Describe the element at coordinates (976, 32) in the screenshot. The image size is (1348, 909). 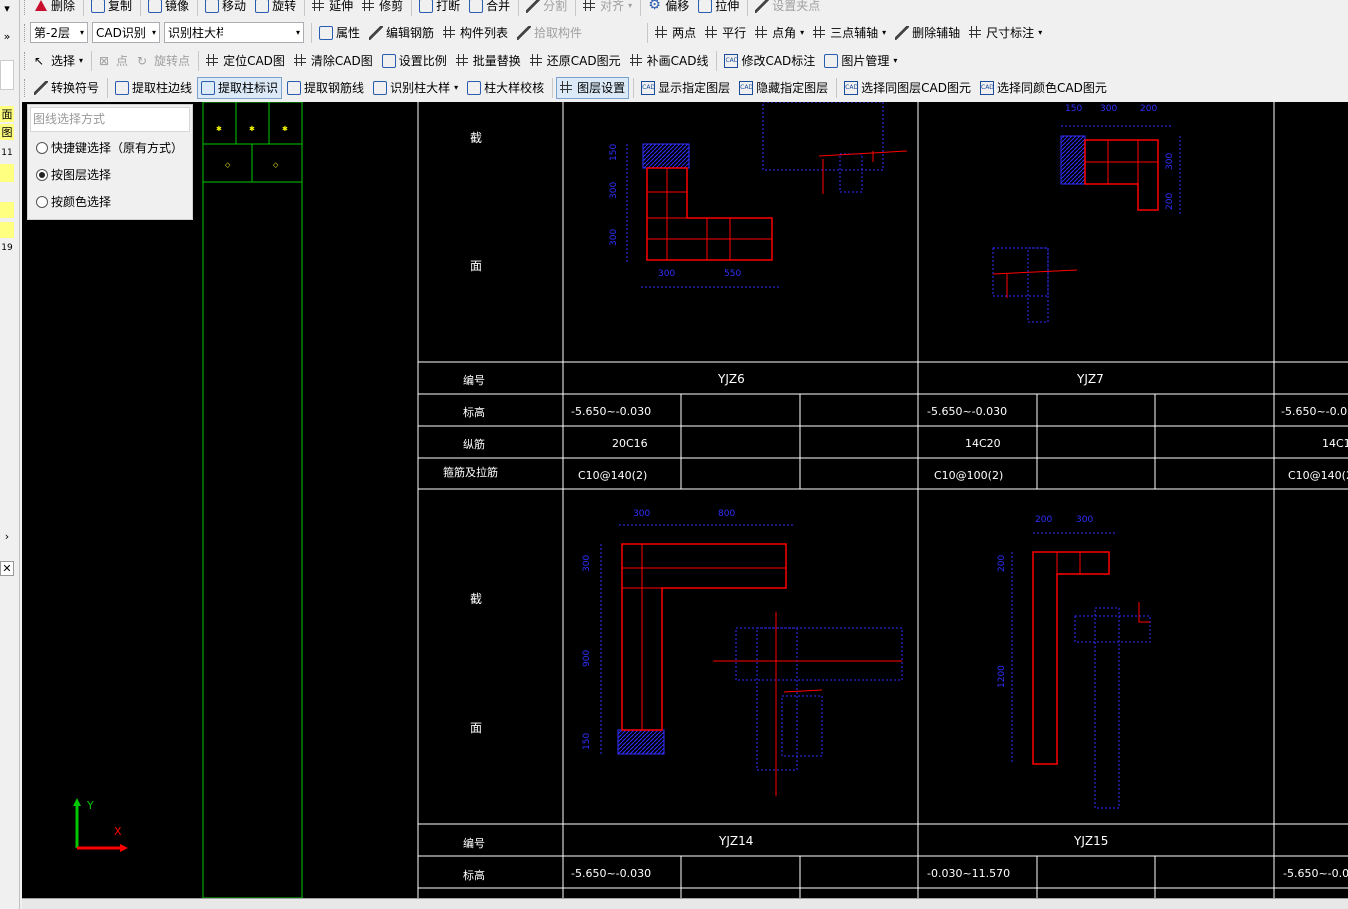
I see `dimension-icon` at that location.